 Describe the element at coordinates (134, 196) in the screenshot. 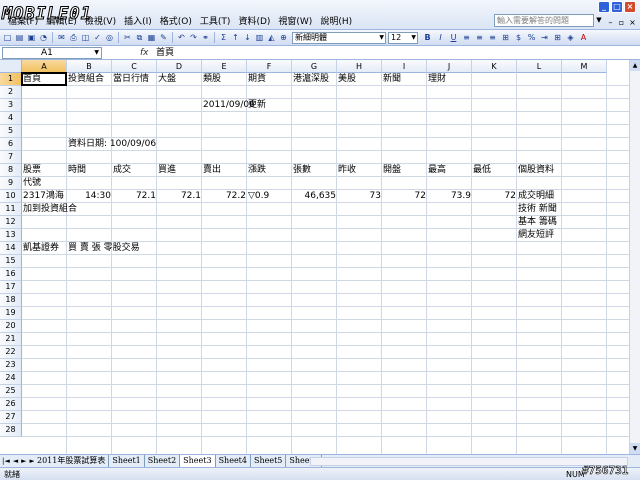

I see `cell-c10: 72.1` at that location.